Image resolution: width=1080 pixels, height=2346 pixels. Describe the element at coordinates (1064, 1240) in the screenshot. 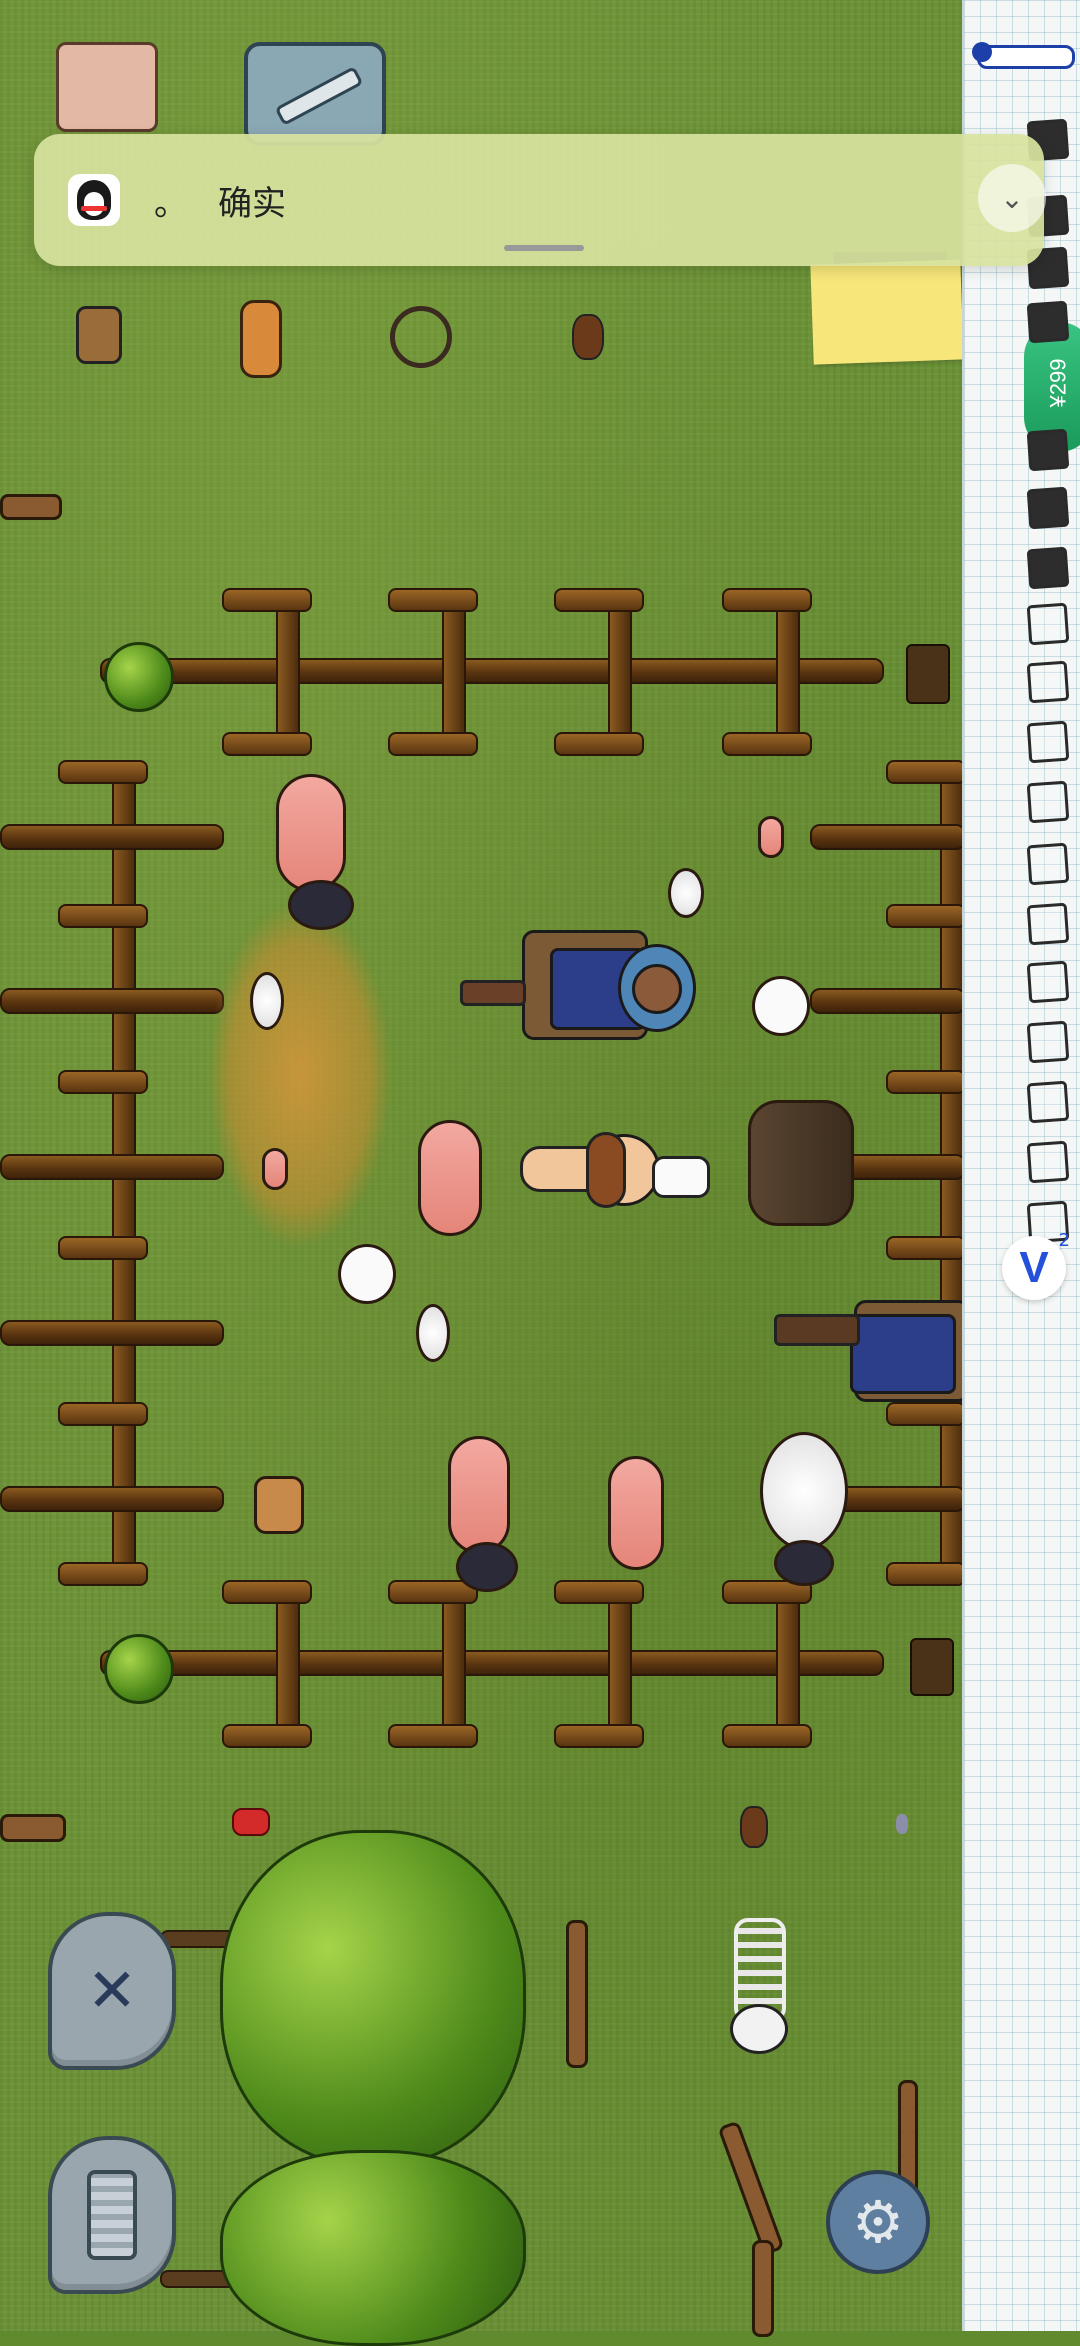

I see `v-badge-count: 2` at that location.